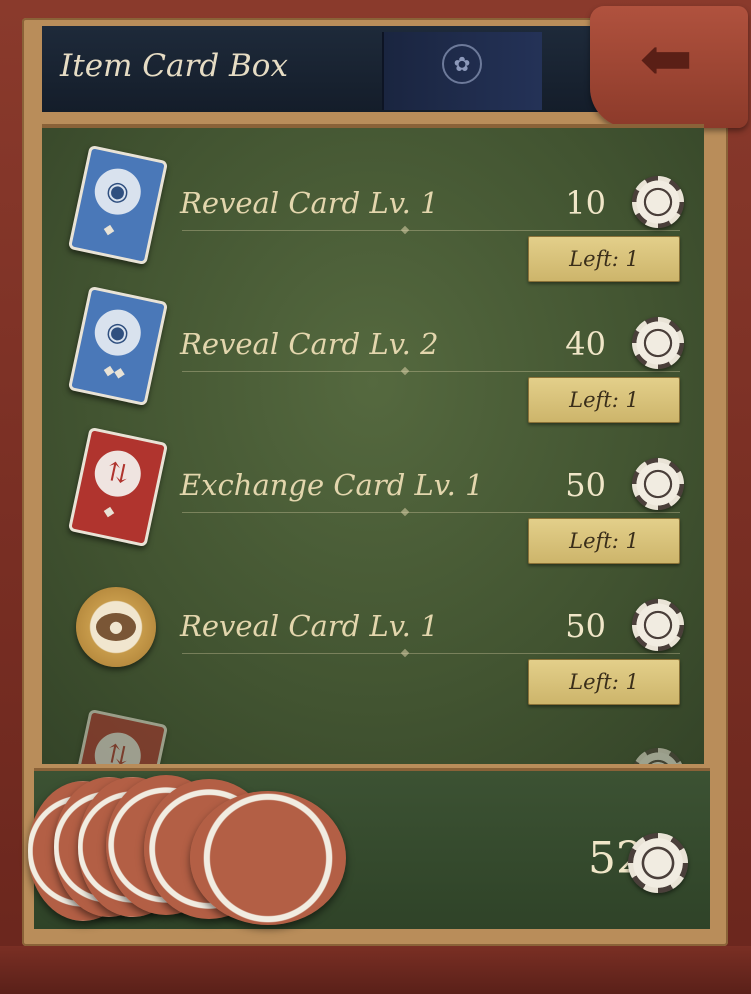 The height and width of the screenshot is (994, 751). Describe the element at coordinates (375, 970) in the screenshot. I see `frame-bottom-trim` at that location.